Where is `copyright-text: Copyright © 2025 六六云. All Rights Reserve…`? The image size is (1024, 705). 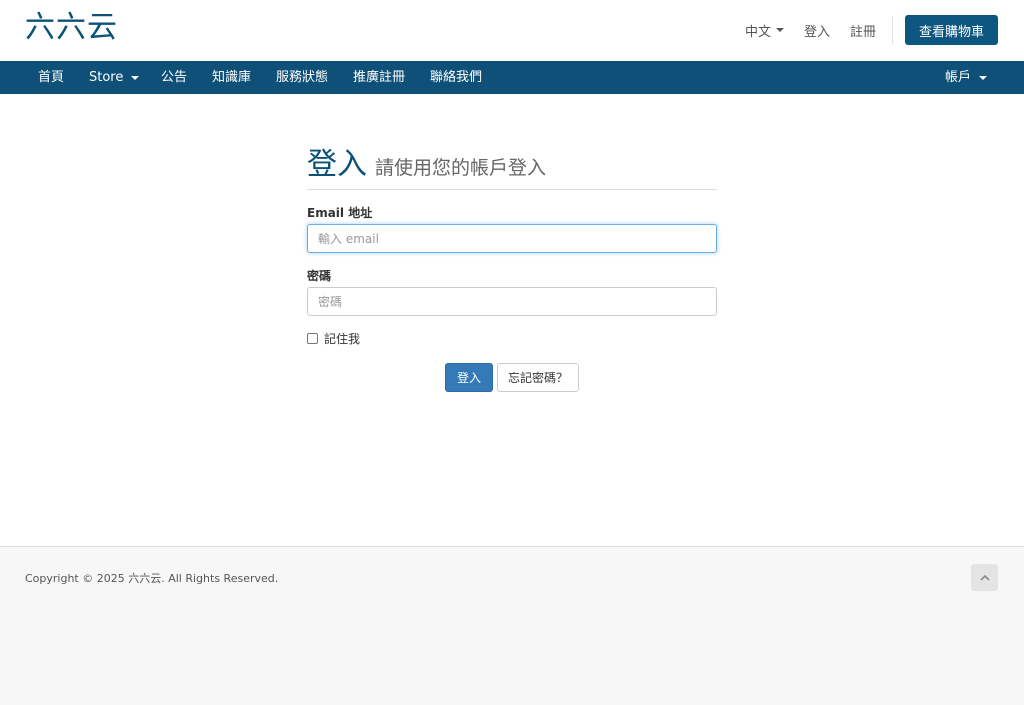
copyright-text: Copyright © 2025 六六云. All Rights Reserve… is located at coordinates (152, 578).